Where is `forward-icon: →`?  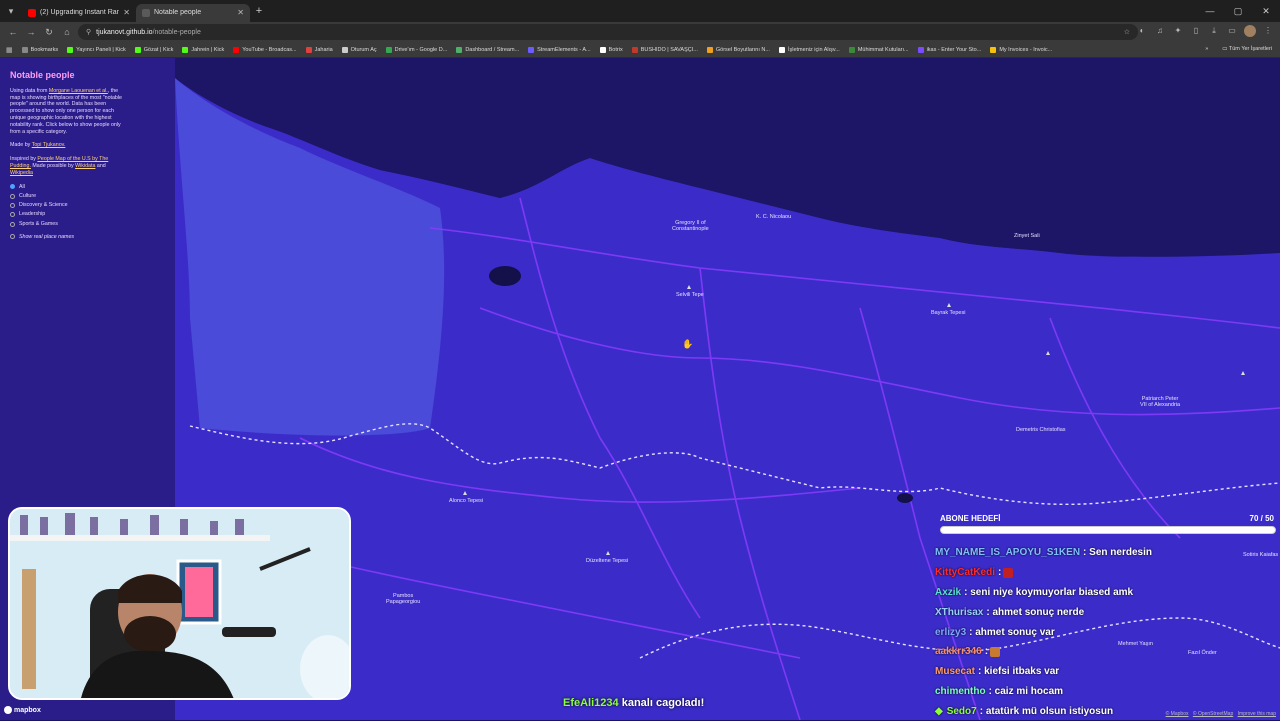
forward-icon: → is located at coordinates (31, 32).